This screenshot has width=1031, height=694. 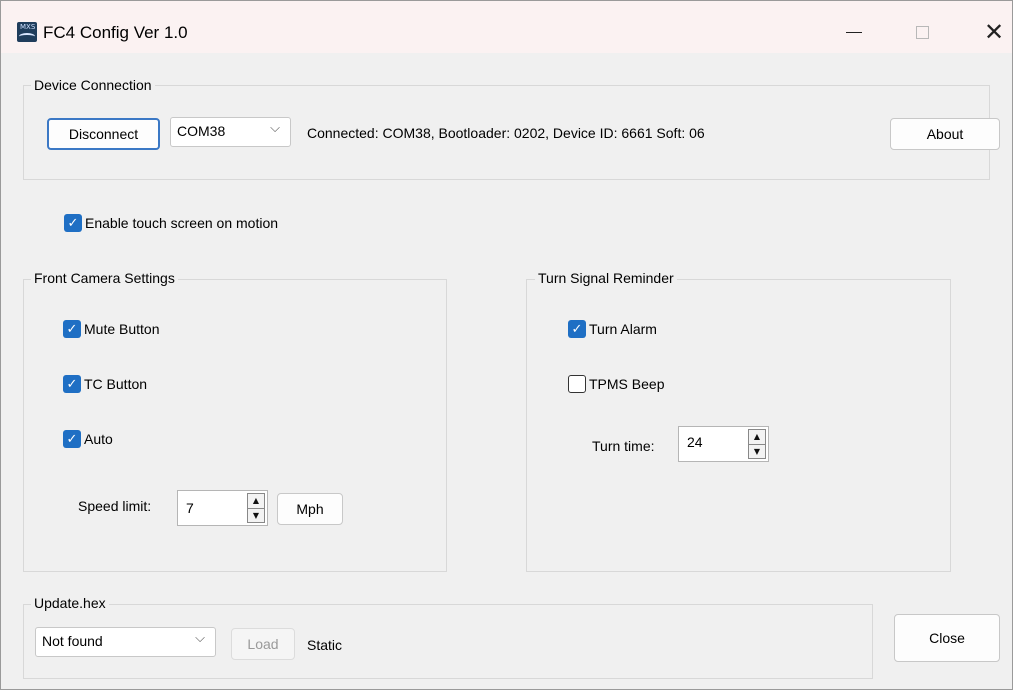 I want to click on mute-button-label: Mute Button, so click(x=122, y=329).